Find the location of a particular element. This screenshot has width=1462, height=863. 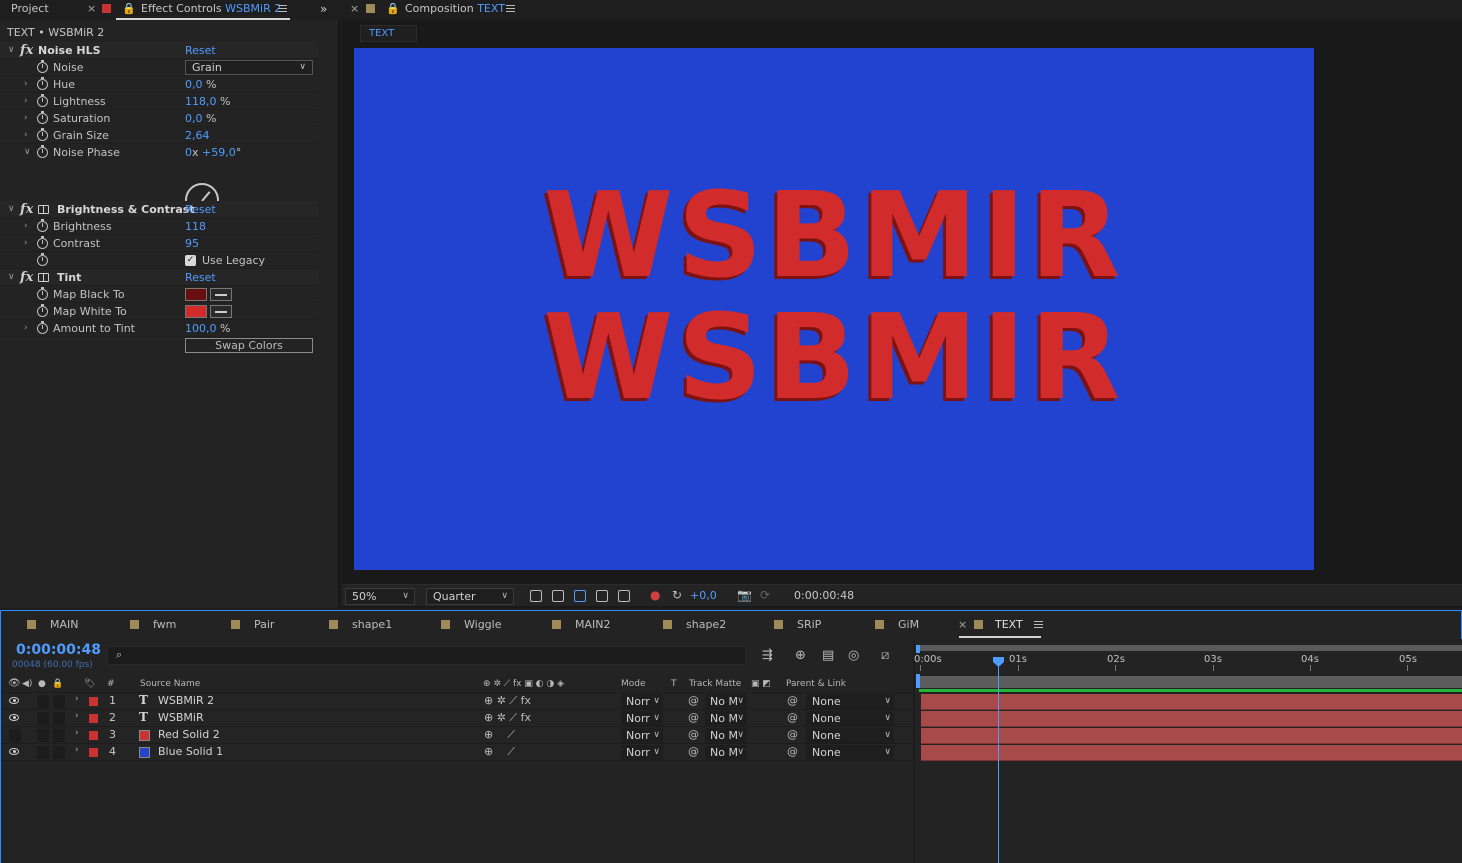

color-channels-icon: ● is located at coordinates (655, 595).